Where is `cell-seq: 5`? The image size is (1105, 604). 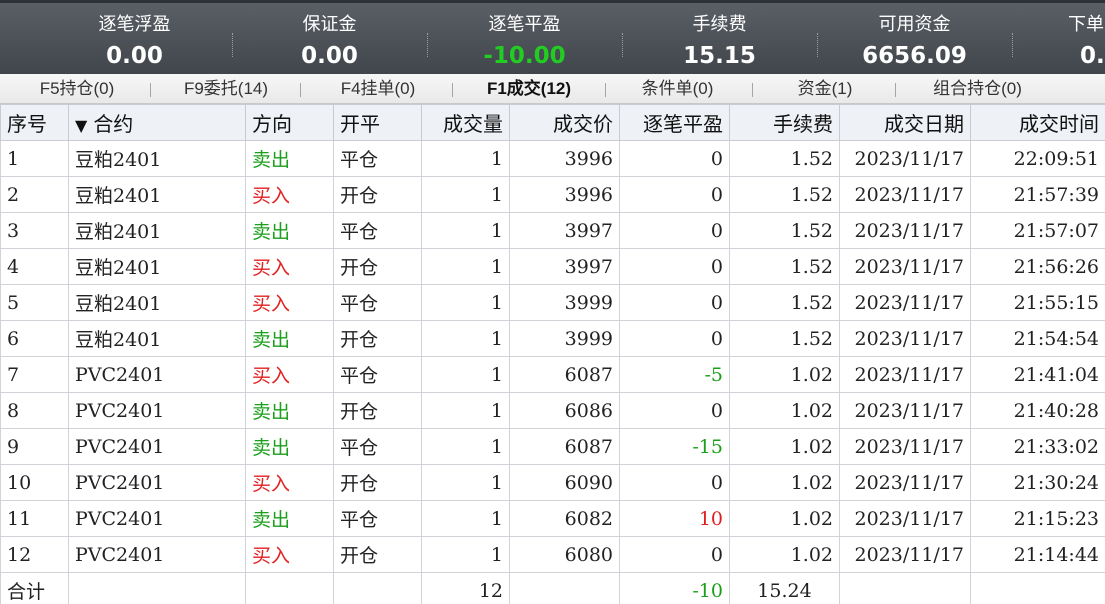 cell-seq: 5 is located at coordinates (34, 302).